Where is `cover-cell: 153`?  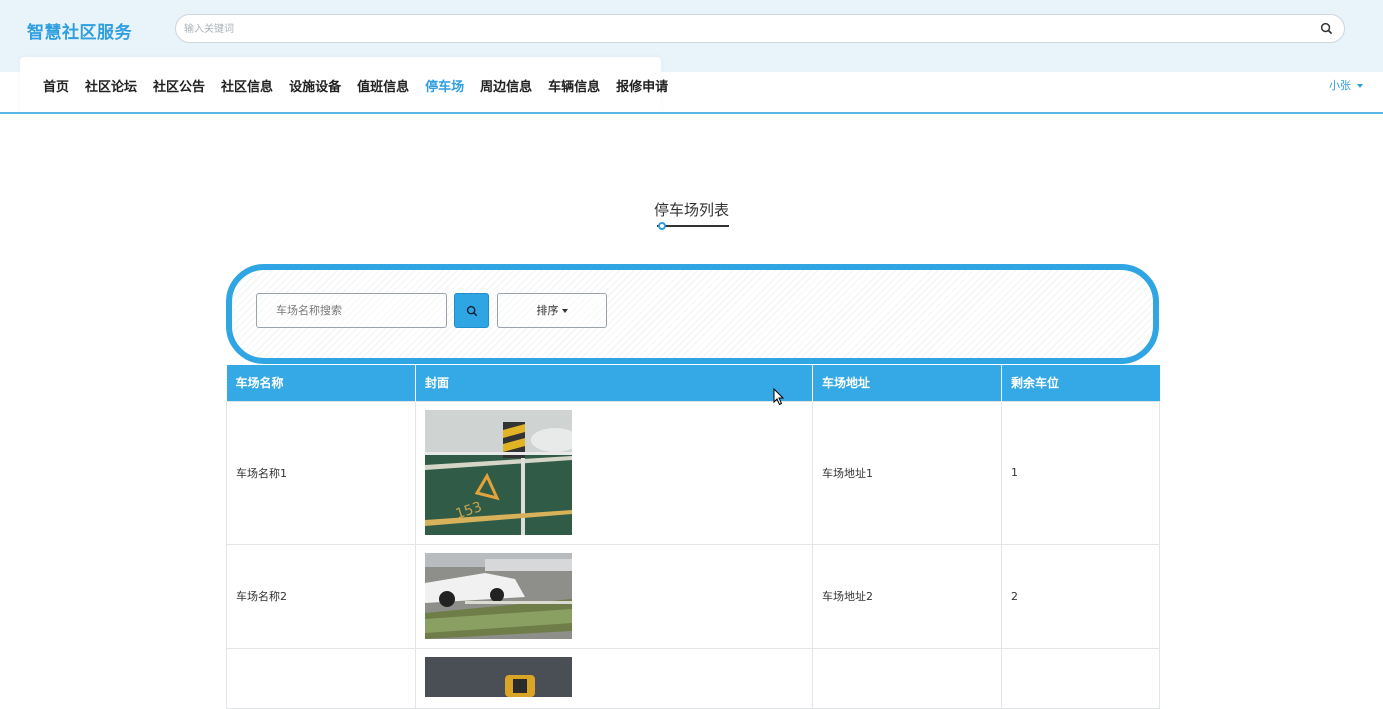 cover-cell: 153 is located at coordinates (614, 472).